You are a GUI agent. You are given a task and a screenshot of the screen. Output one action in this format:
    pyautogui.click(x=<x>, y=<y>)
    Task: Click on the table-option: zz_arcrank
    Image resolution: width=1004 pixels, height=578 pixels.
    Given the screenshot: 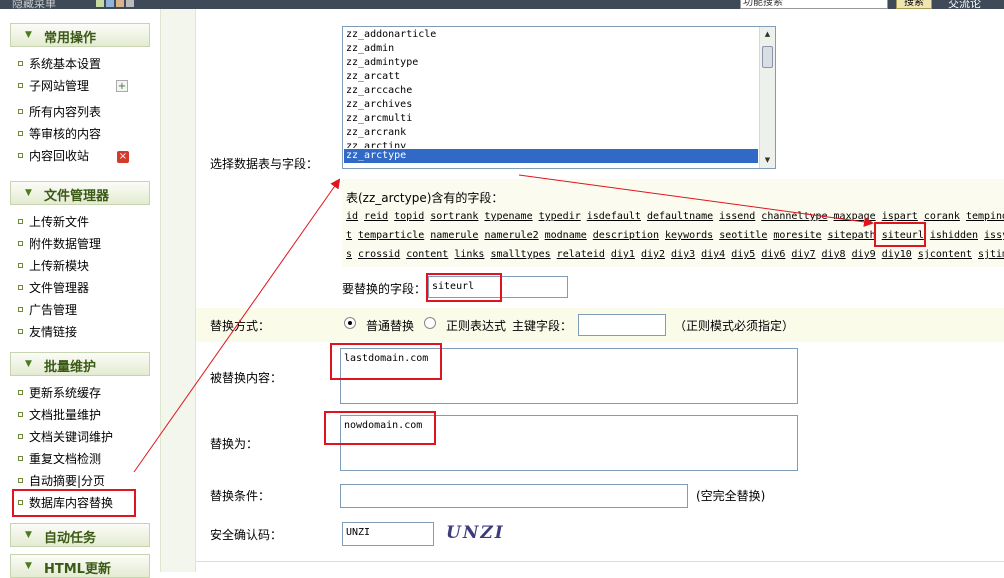 What is the action you would take?
    pyautogui.click(x=376, y=133)
    